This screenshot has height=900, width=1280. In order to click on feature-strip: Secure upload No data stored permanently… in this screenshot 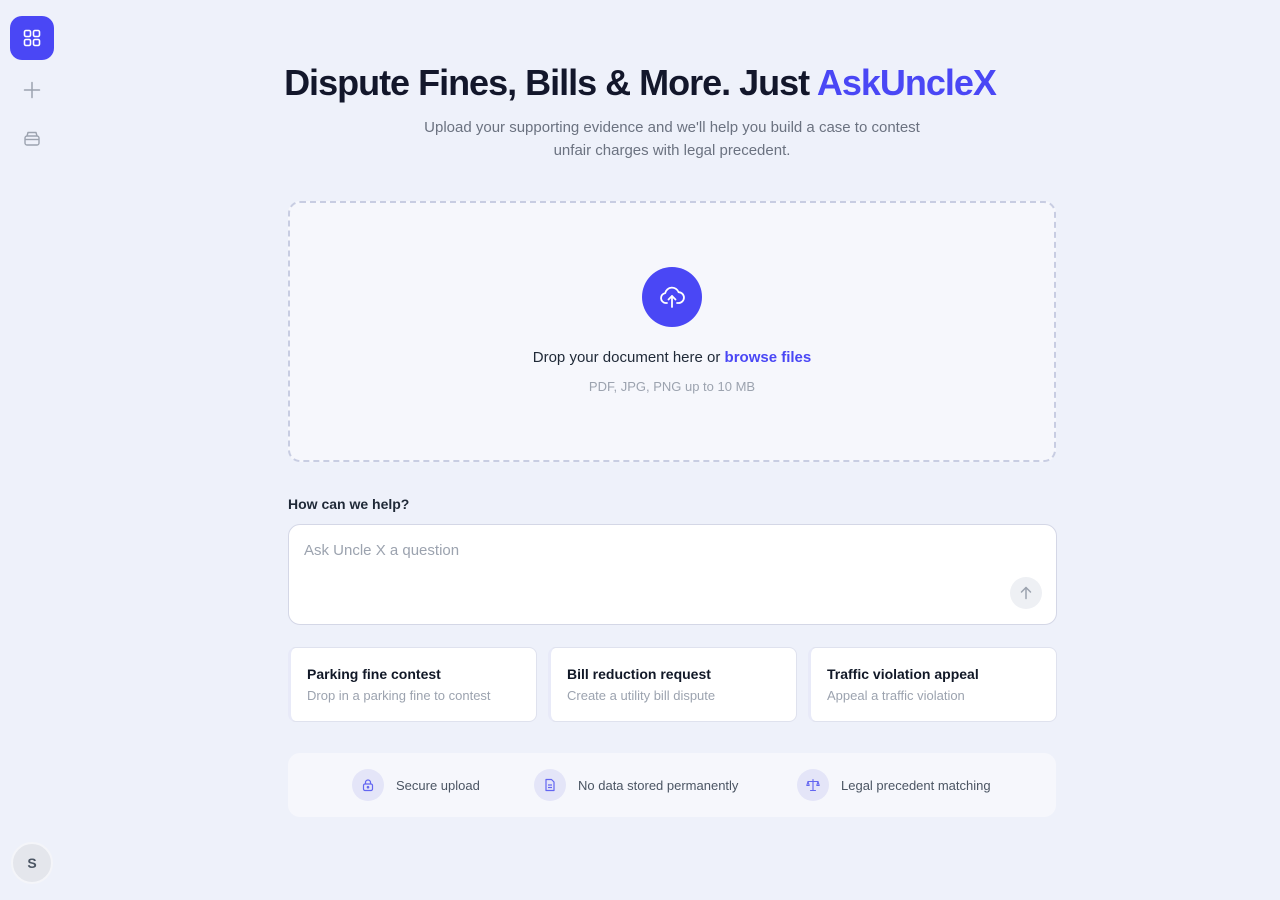, I will do `click(672, 785)`.